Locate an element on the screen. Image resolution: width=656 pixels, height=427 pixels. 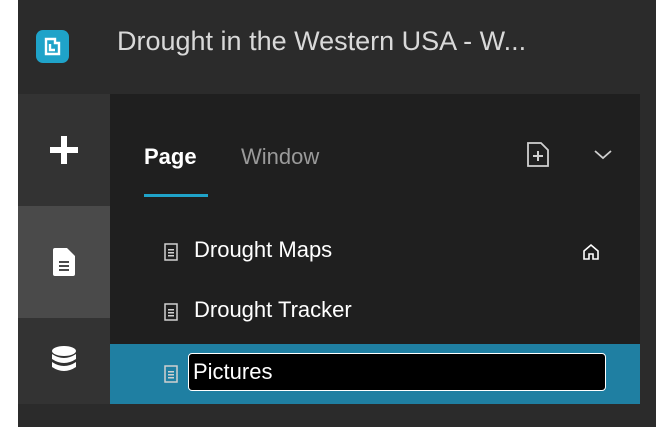
home-icon is located at coordinates (591, 251).